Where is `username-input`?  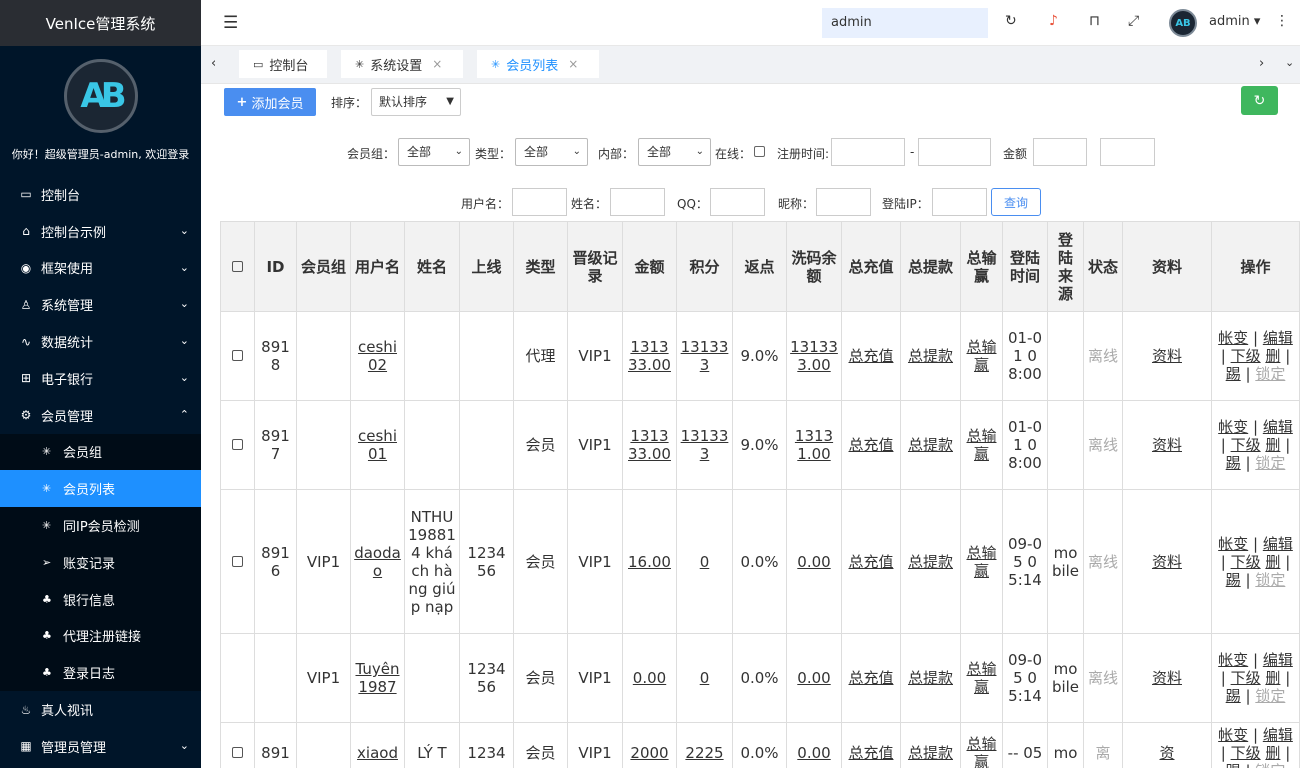 username-input is located at coordinates (539, 202).